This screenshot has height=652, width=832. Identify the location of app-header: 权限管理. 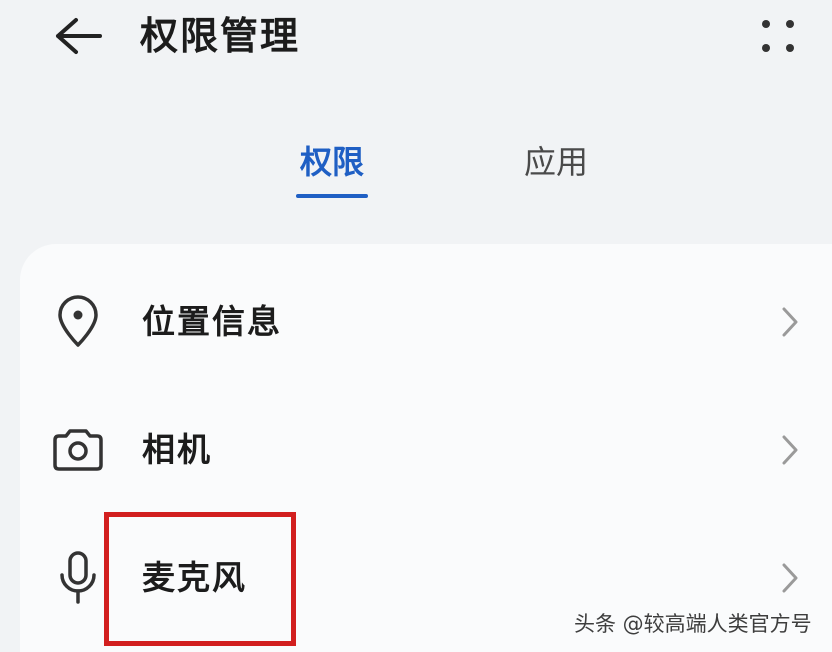
(416, 40).